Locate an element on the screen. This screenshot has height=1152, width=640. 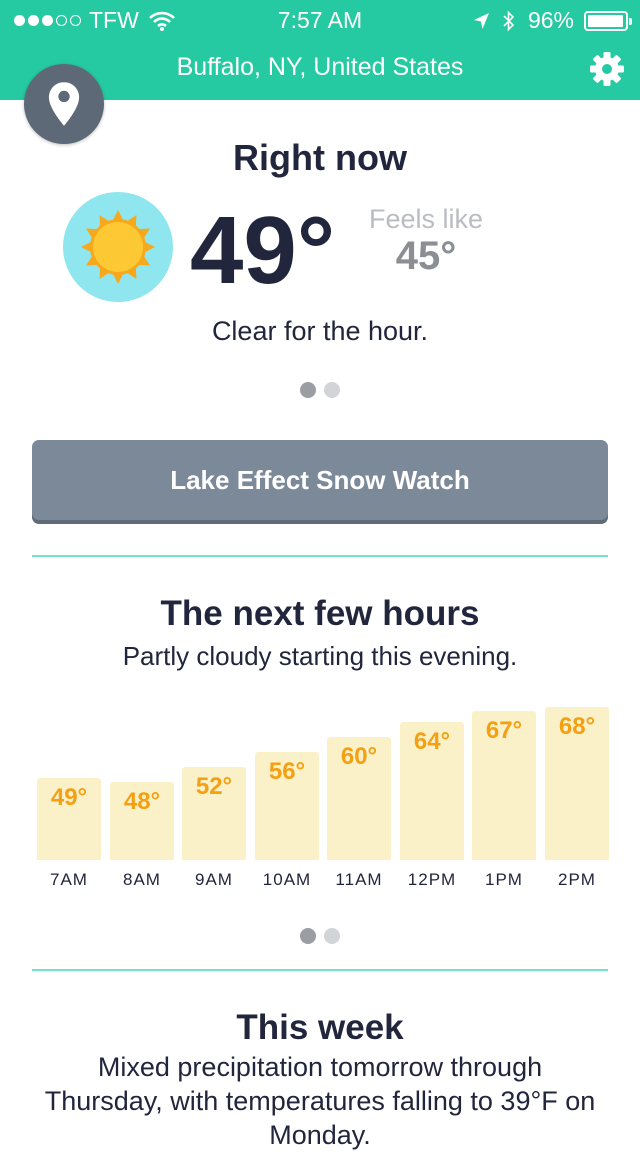
battery-percent: 96% is located at coordinates (550, 20).